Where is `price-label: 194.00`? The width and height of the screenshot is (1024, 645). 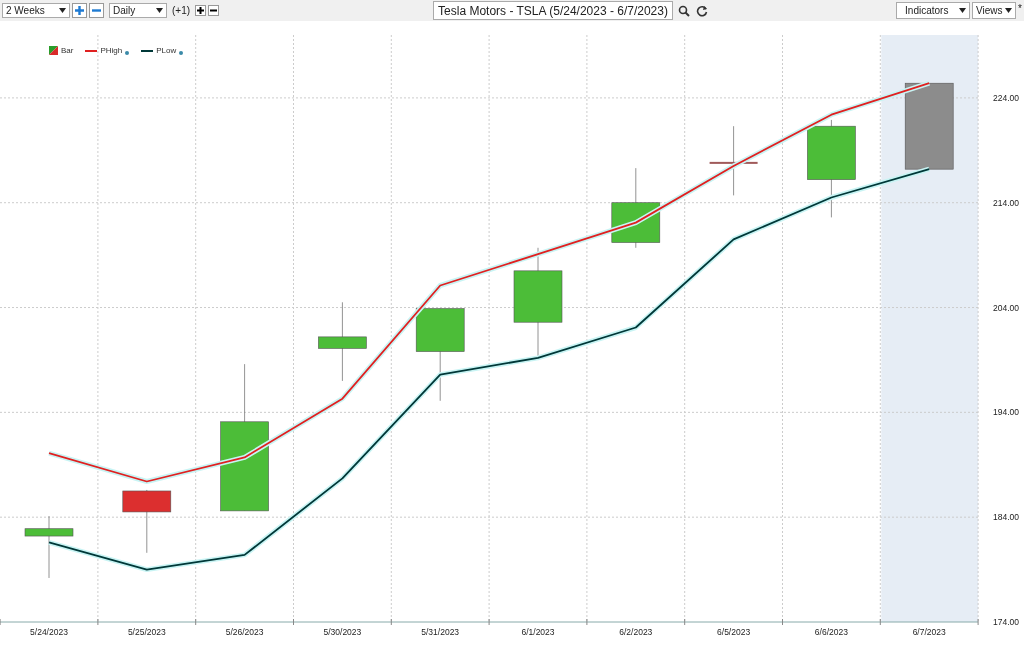 price-label: 194.00 is located at coordinates (1006, 412).